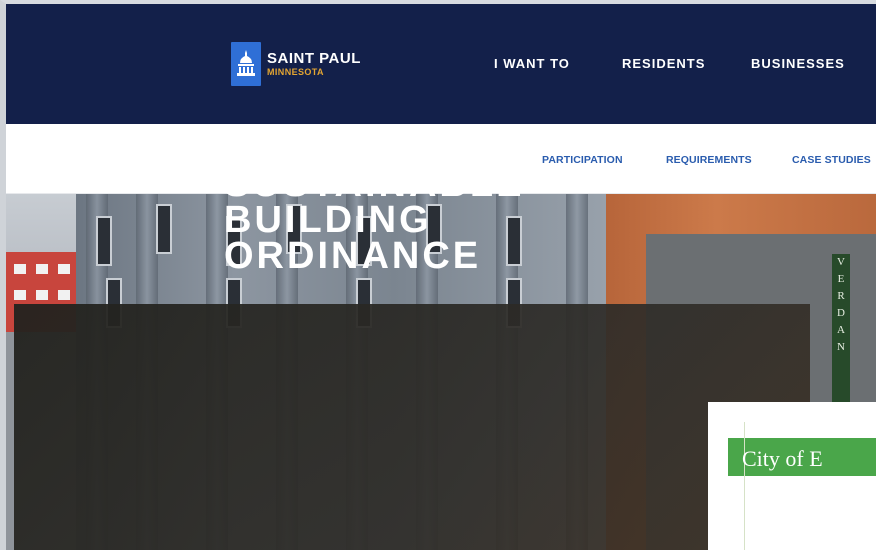 Image resolution: width=876 pixels, height=550 pixels. What do you see at coordinates (798, 63) in the screenshot?
I see `nav-businesses: BUSINESSES` at bounding box center [798, 63].